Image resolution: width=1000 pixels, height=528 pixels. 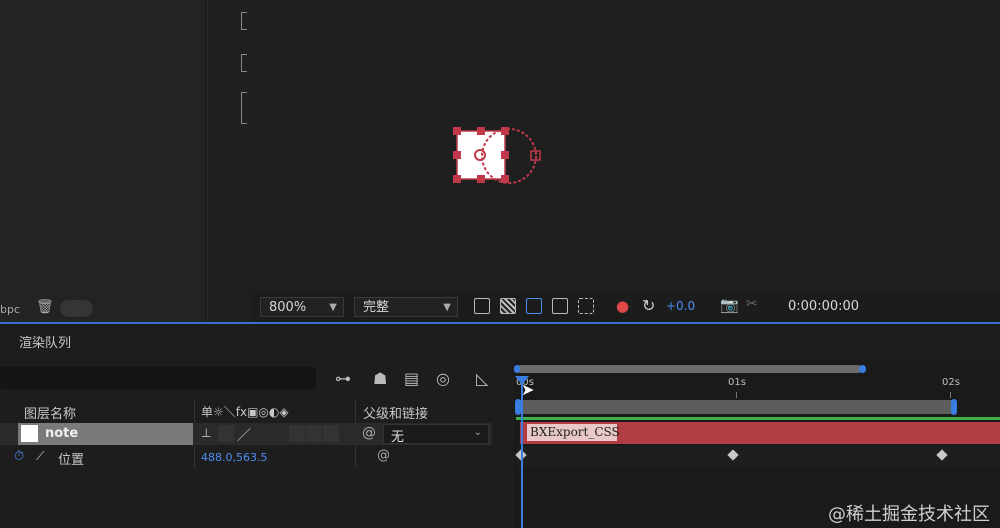 What do you see at coordinates (736, 407) in the screenshot?
I see `composition-duration-bar` at bounding box center [736, 407].